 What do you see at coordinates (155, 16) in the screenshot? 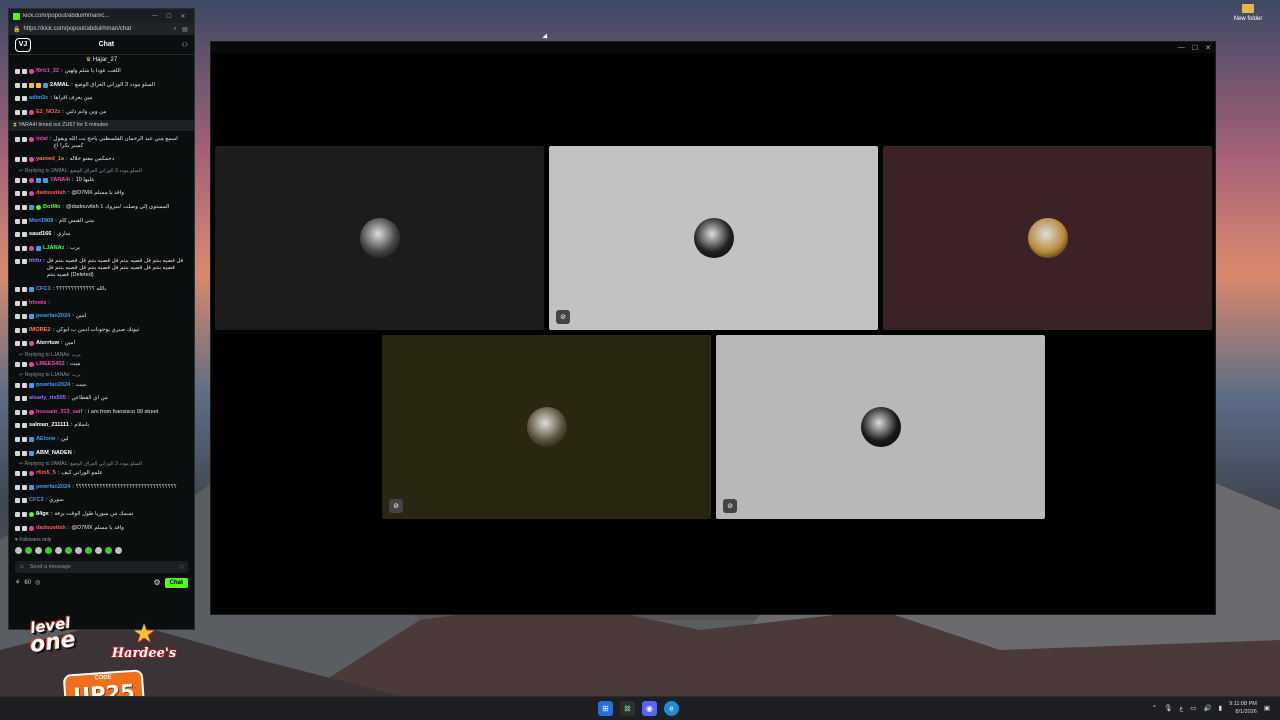
I see `minimize-button: —` at bounding box center [155, 16].